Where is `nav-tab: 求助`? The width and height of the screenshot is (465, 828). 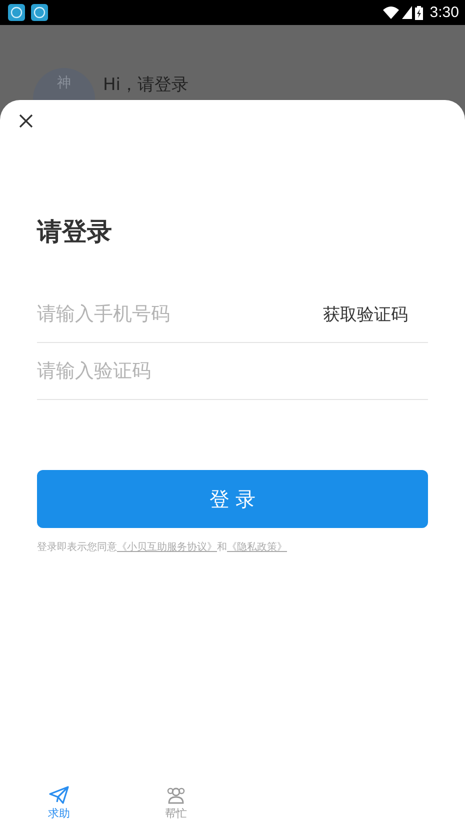
nav-tab: 求助 is located at coordinates (59, 803).